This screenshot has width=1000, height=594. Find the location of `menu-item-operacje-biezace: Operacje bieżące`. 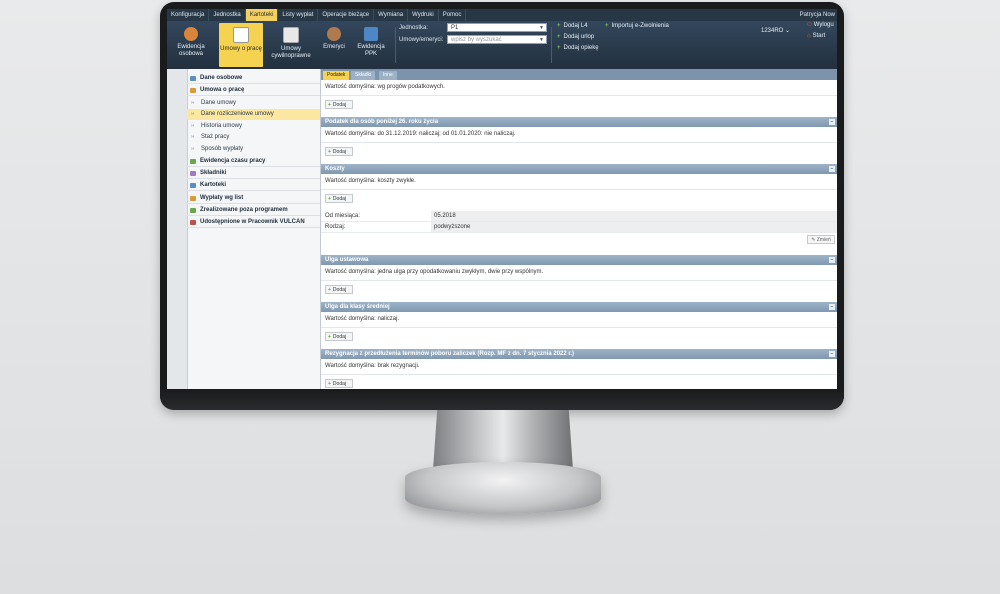

menu-item-operacje-biezace: Operacje bieżące is located at coordinates (346, 15).